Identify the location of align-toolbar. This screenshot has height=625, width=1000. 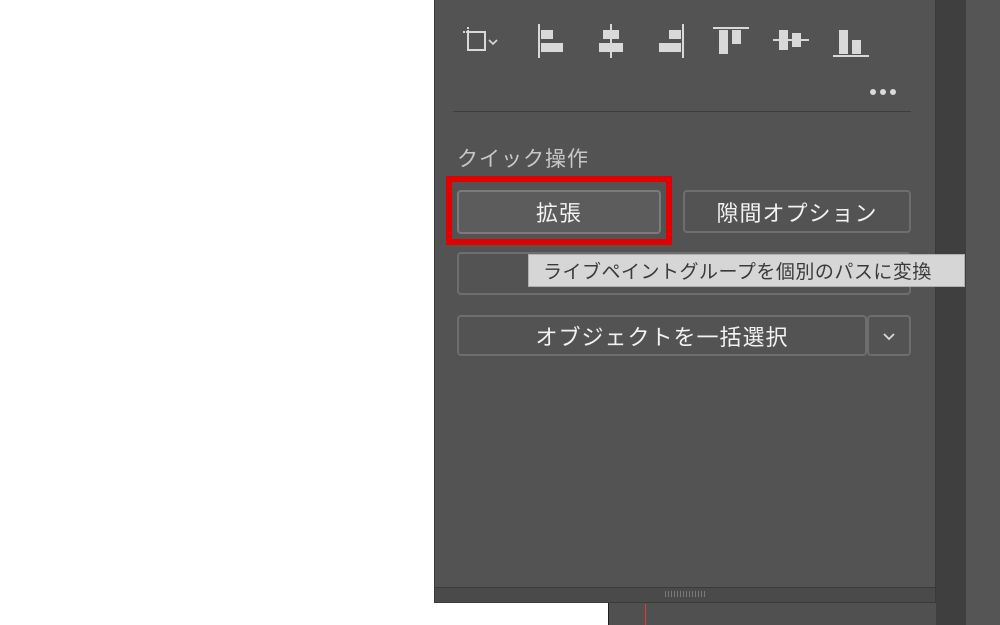
(689, 40).